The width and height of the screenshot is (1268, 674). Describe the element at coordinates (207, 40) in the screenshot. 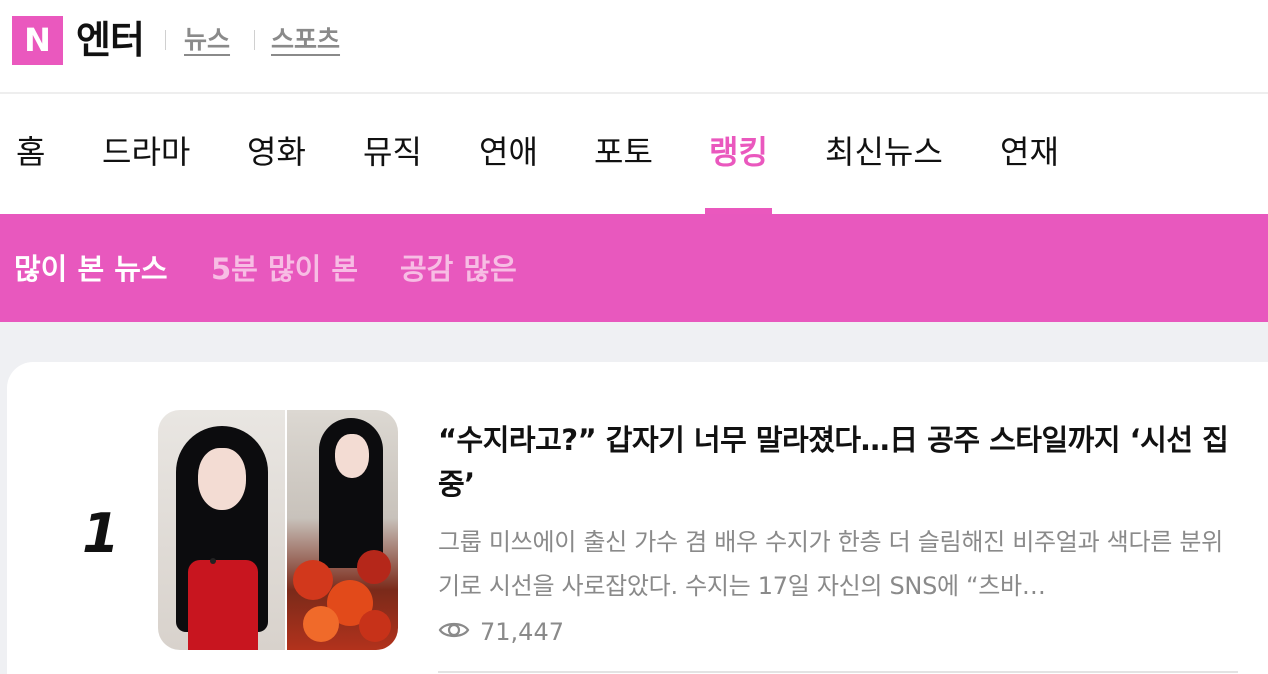

I see `top-link-news: 뉴스` at that location.